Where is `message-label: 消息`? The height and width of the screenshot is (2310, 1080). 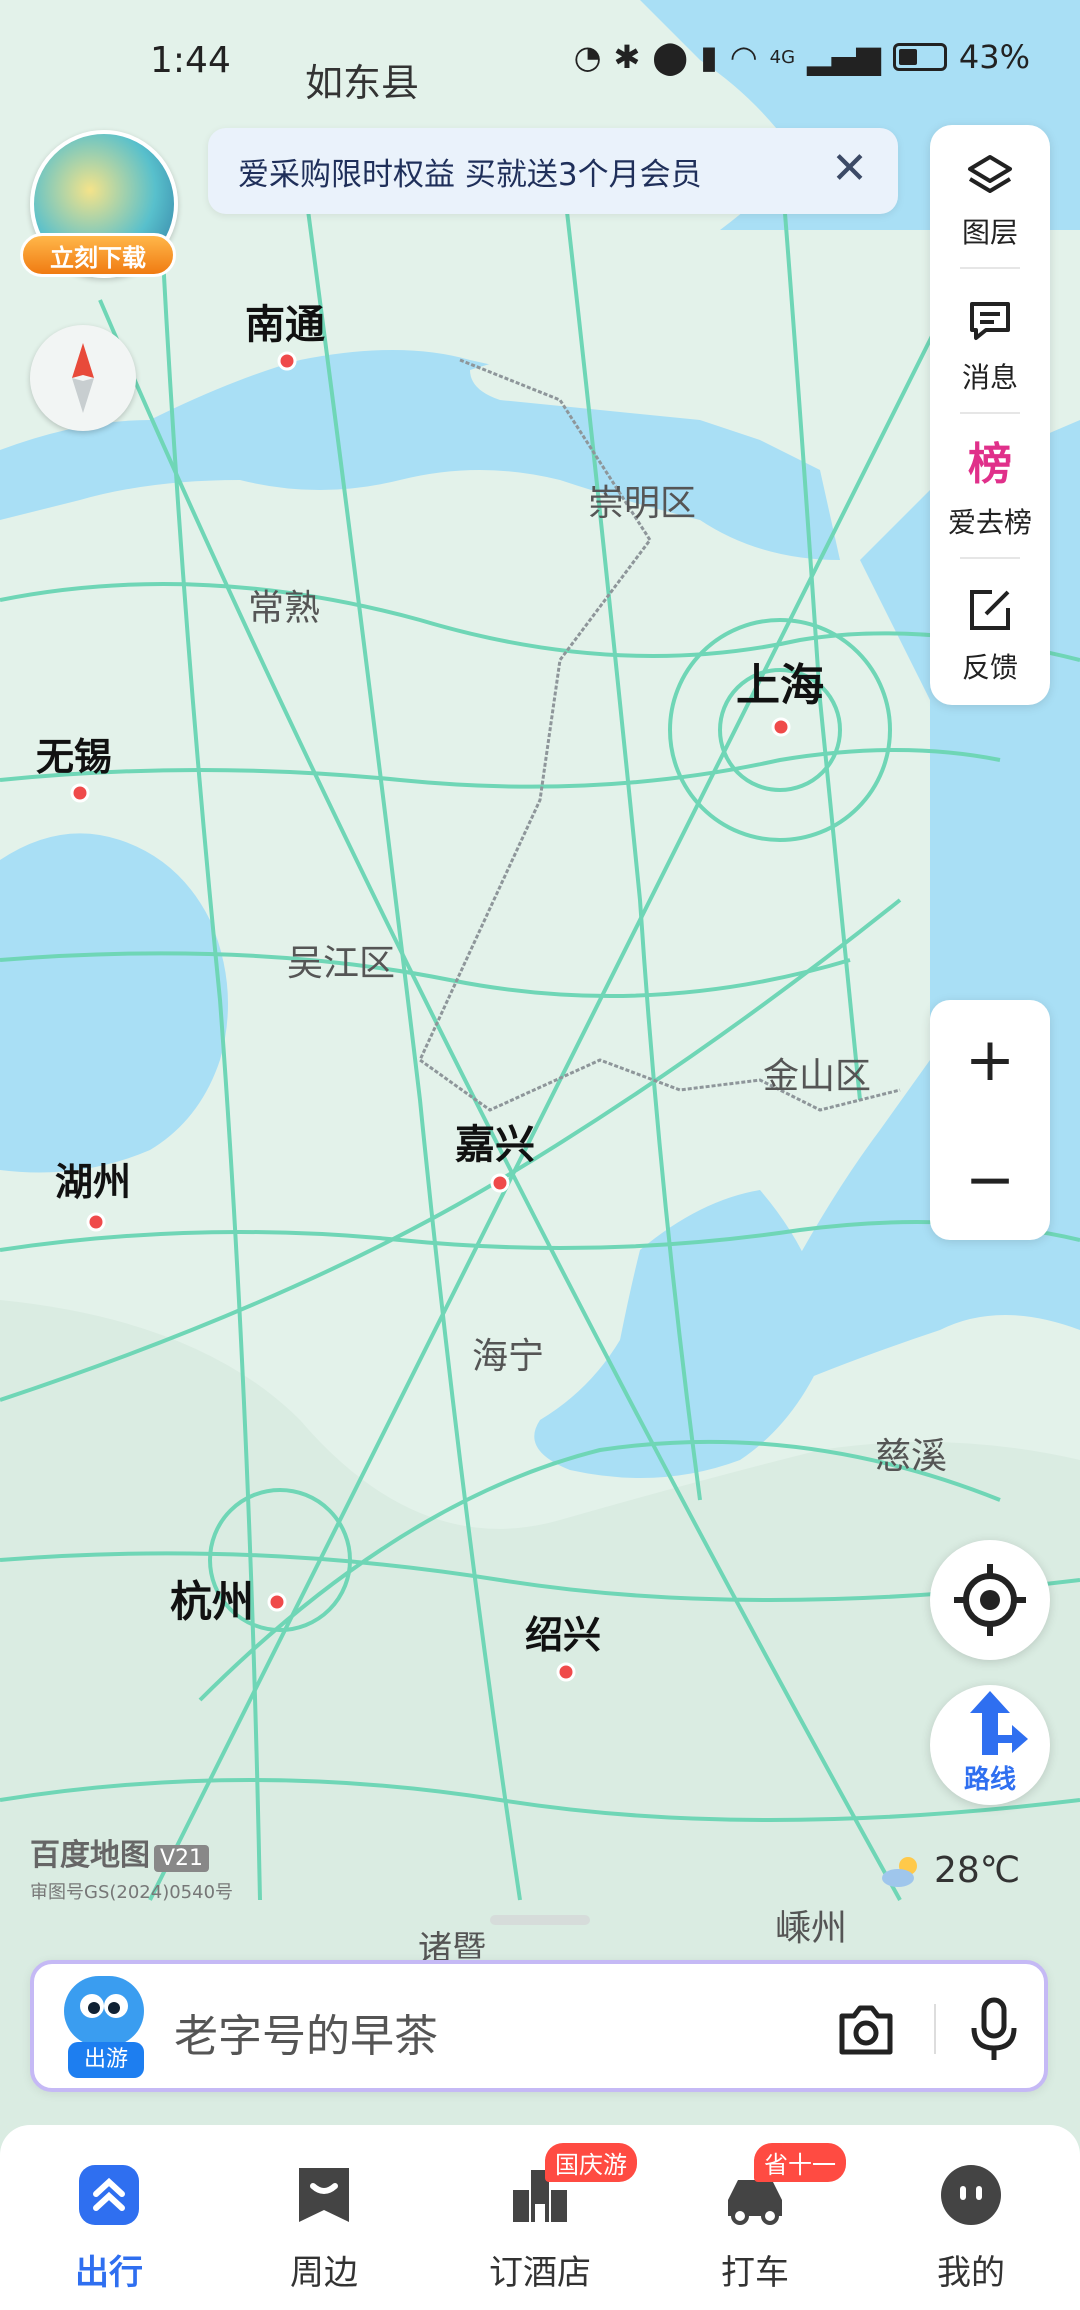 message-label: 消息 is located at coordinates (989, 377).